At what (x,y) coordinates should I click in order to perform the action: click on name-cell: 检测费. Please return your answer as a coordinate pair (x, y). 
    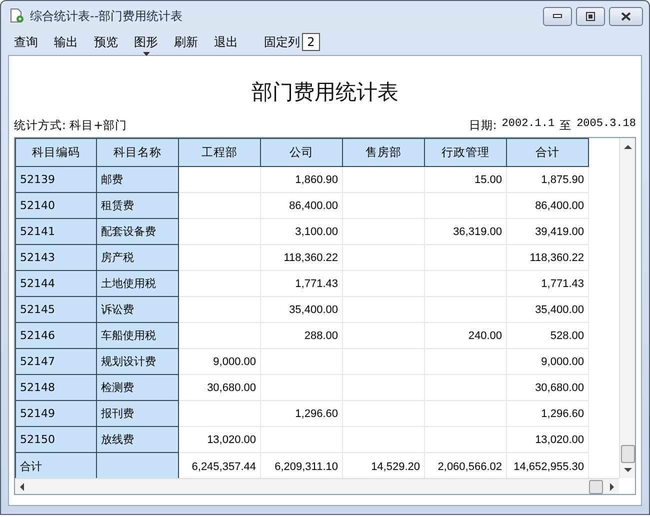
    Looking at the image, I should click on (137, 387).